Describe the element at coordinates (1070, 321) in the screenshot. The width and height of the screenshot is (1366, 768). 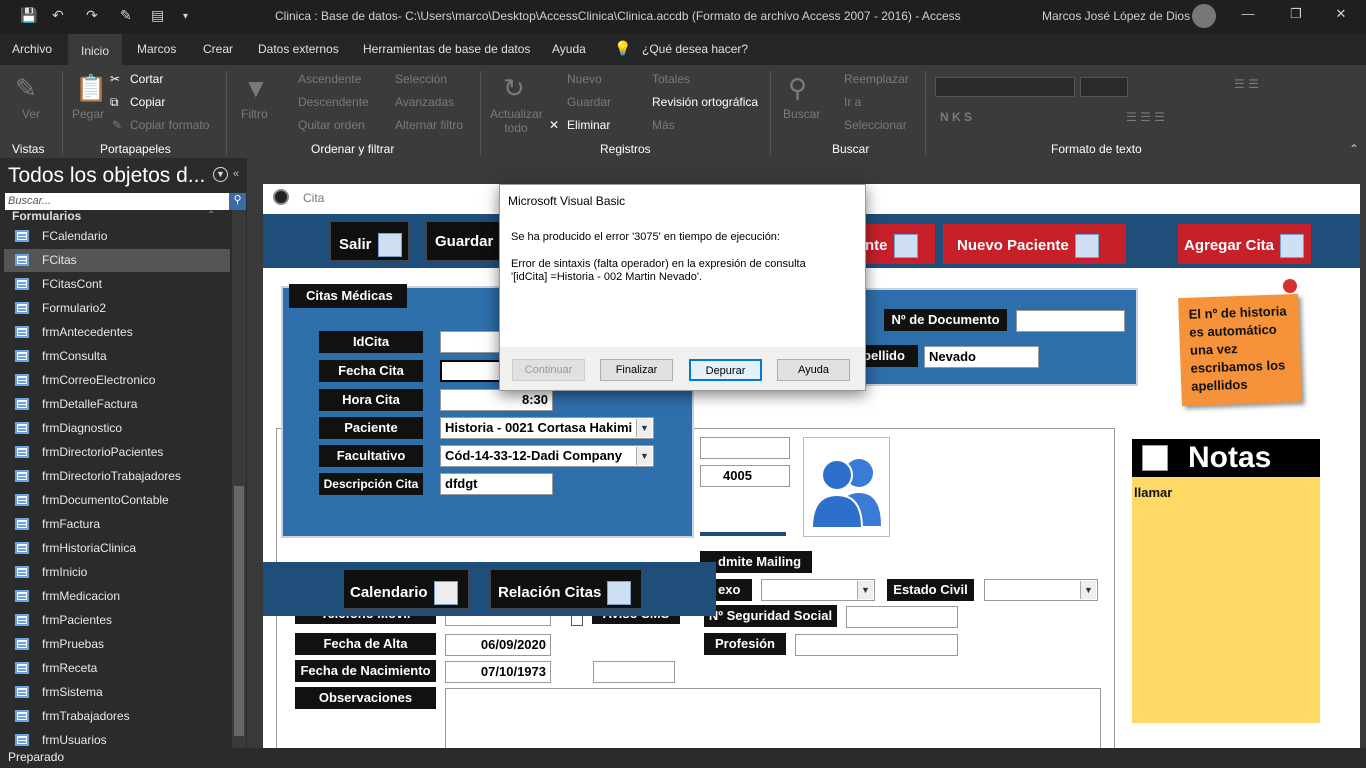
I see `documento-field` at that location.